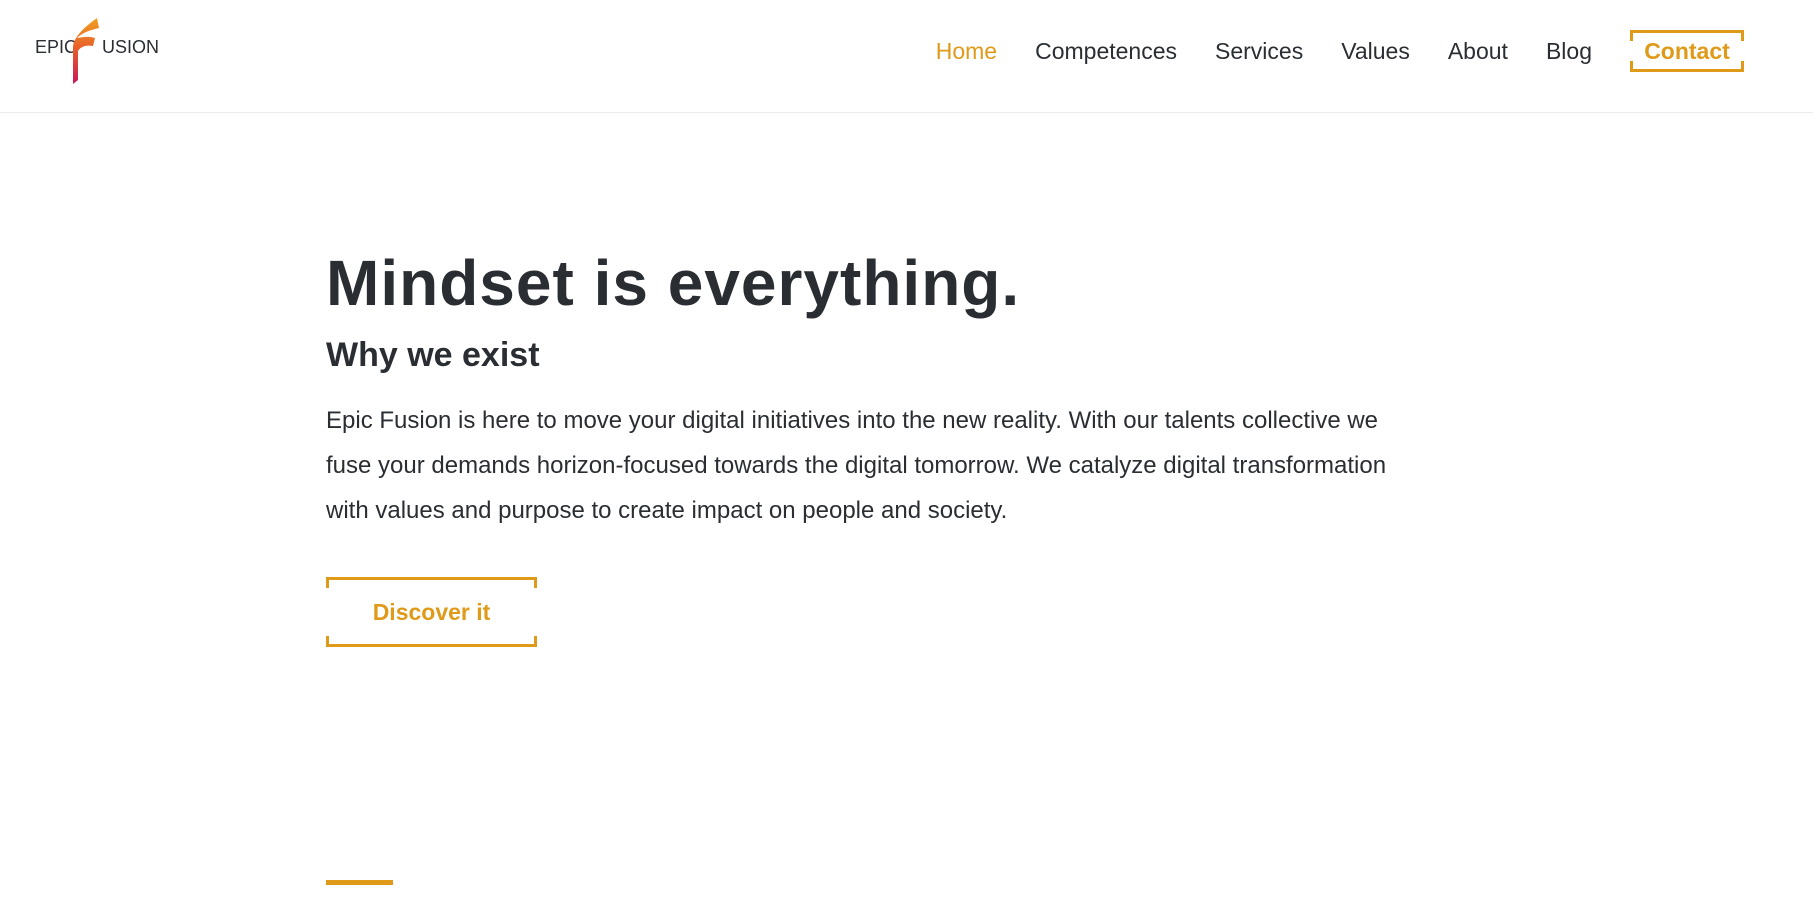 Image resolution: width=1813 pixels, height=902 pixels. I want to click on hero-title: Mindset is everything., so click(673, 283).